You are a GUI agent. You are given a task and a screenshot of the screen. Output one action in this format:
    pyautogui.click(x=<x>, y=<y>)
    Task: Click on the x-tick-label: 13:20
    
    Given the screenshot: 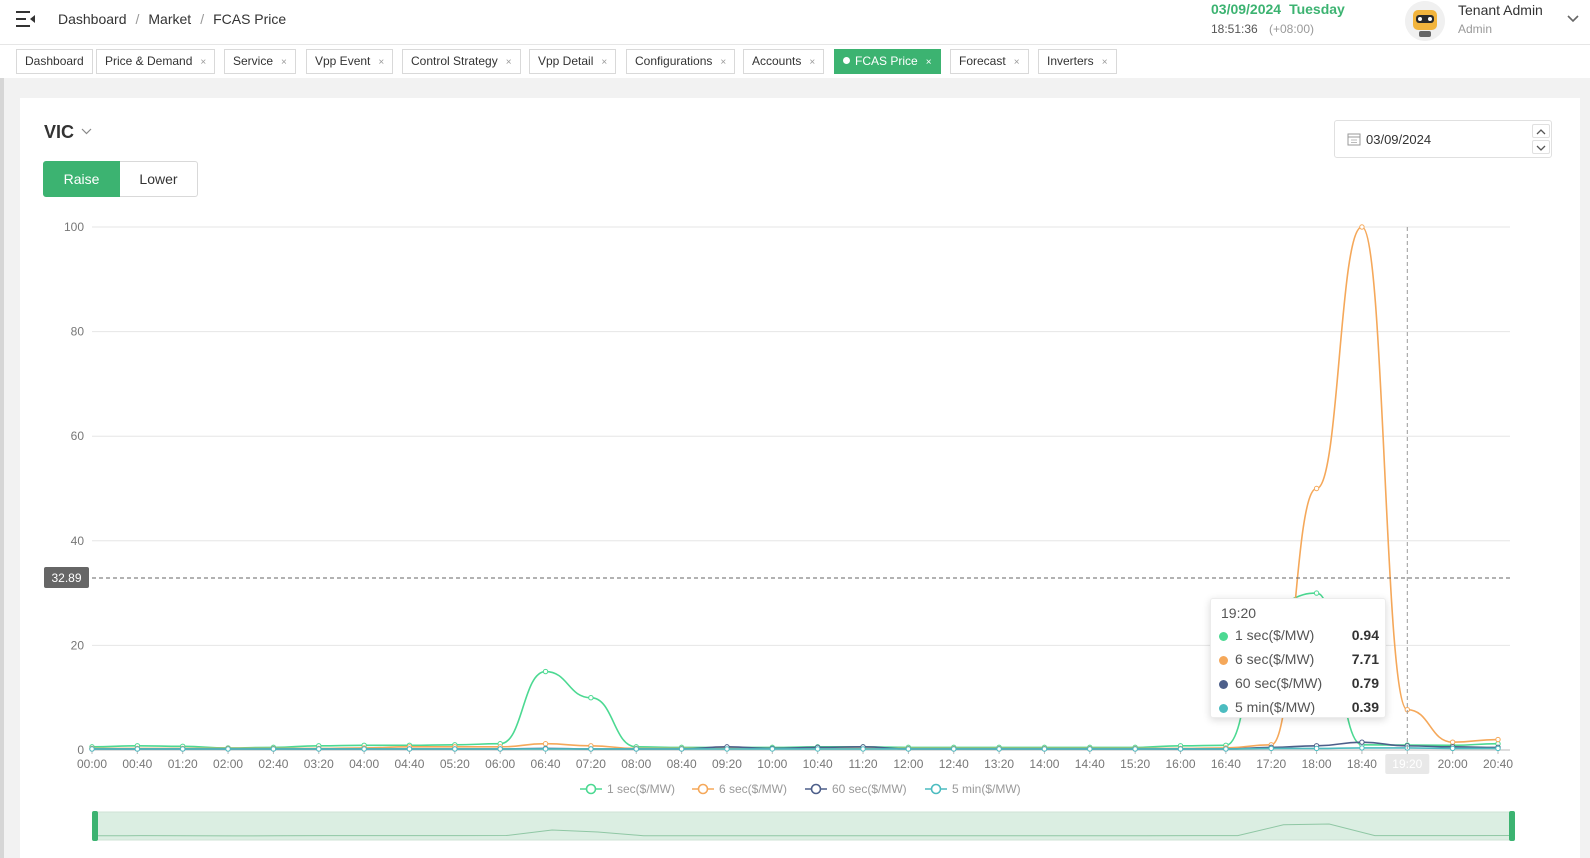 What is the action you would take?
    pyautogui.click(x=999, y=764)
    